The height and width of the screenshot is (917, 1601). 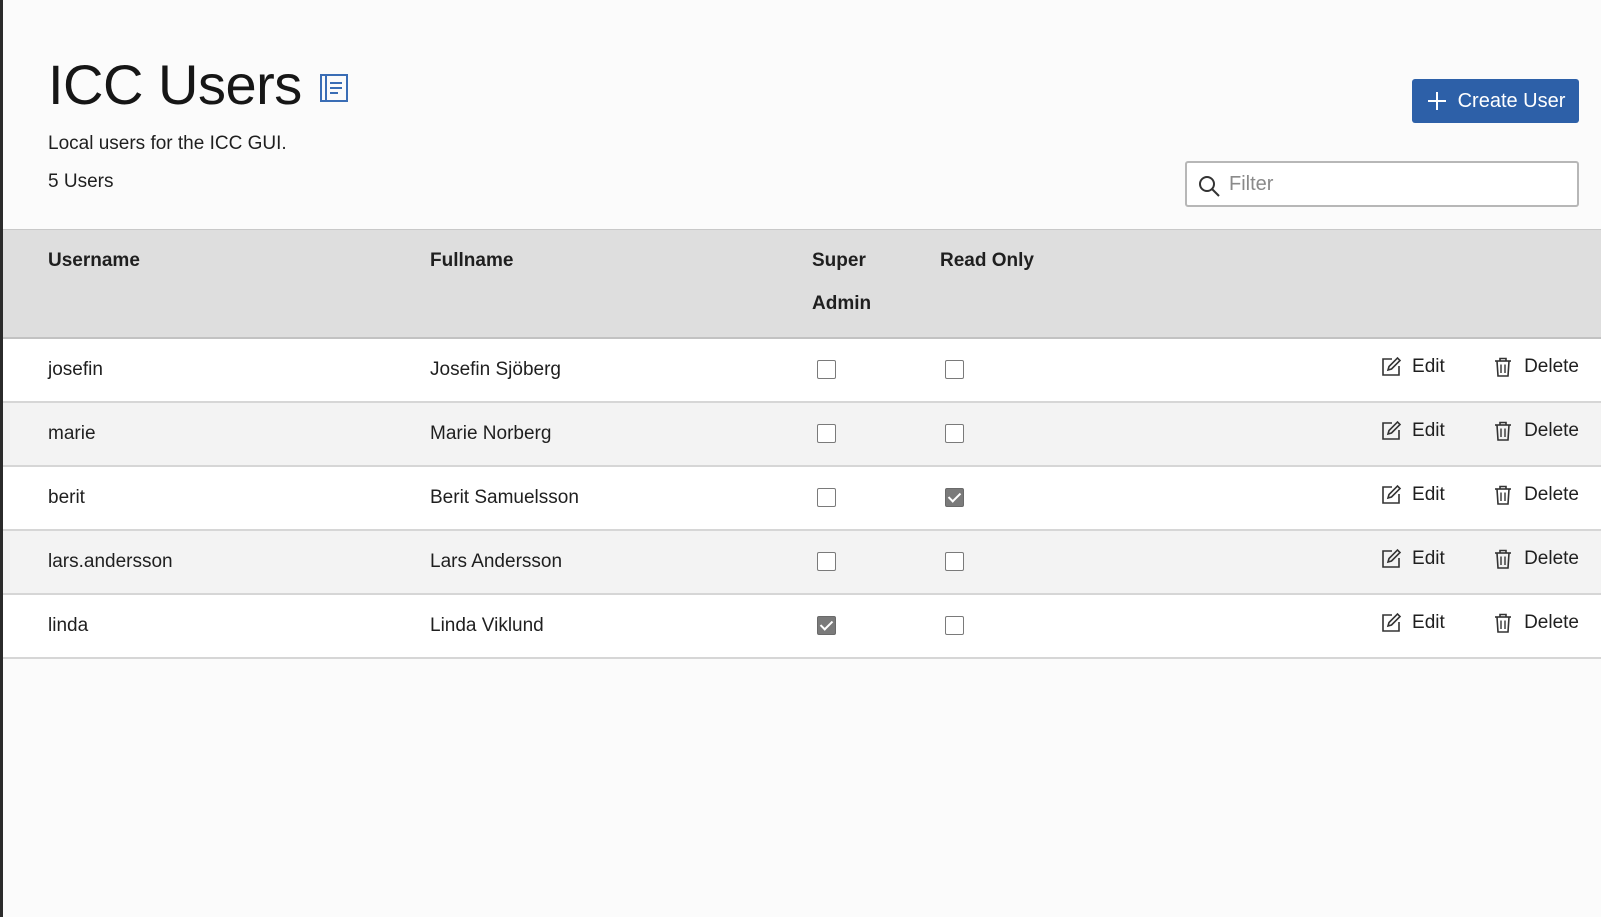 What do you see at coordinates (1209, 186) in the screenshot?
I see `search-icon` at bounding box center [1209, 186].